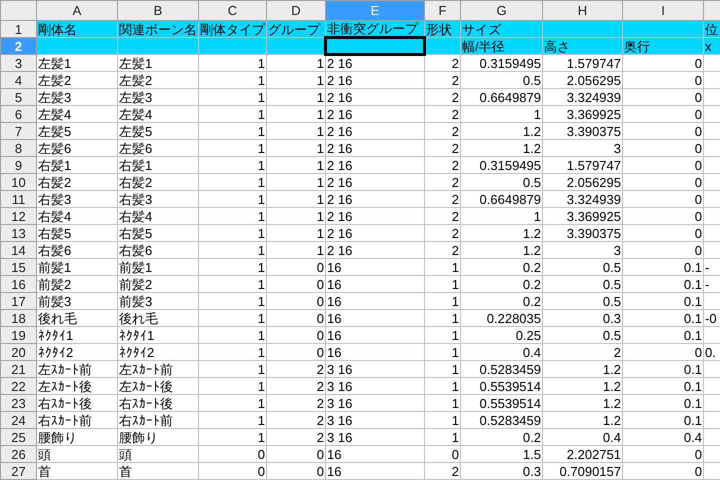 Image resolution: width=720 pixels, height=480 pixels. I want to click on column-header: I, so click(663, 10).